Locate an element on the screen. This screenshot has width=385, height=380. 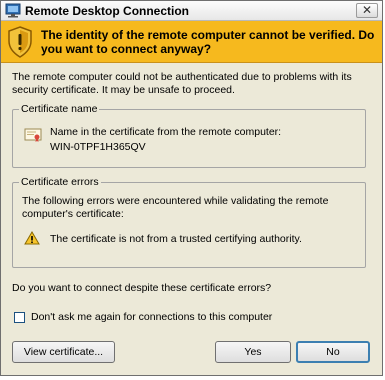
close-button: ✕ is located at coordinates (367, 10).